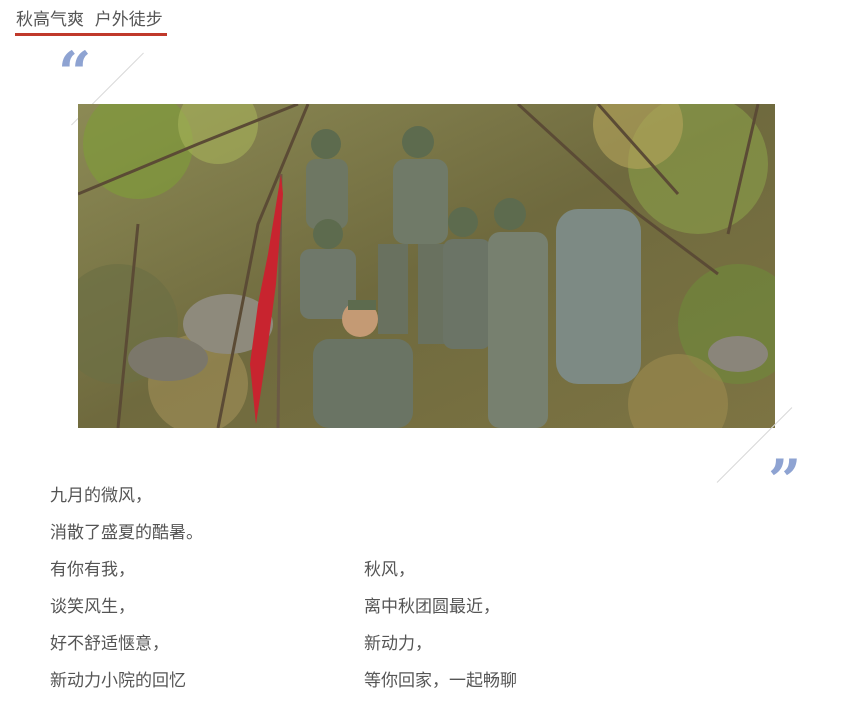 Image resolution: width=857 pixels, height=705 pixels. I want to click on poem-line: 消散了盛夏的酷暑。, so click(126, 533).